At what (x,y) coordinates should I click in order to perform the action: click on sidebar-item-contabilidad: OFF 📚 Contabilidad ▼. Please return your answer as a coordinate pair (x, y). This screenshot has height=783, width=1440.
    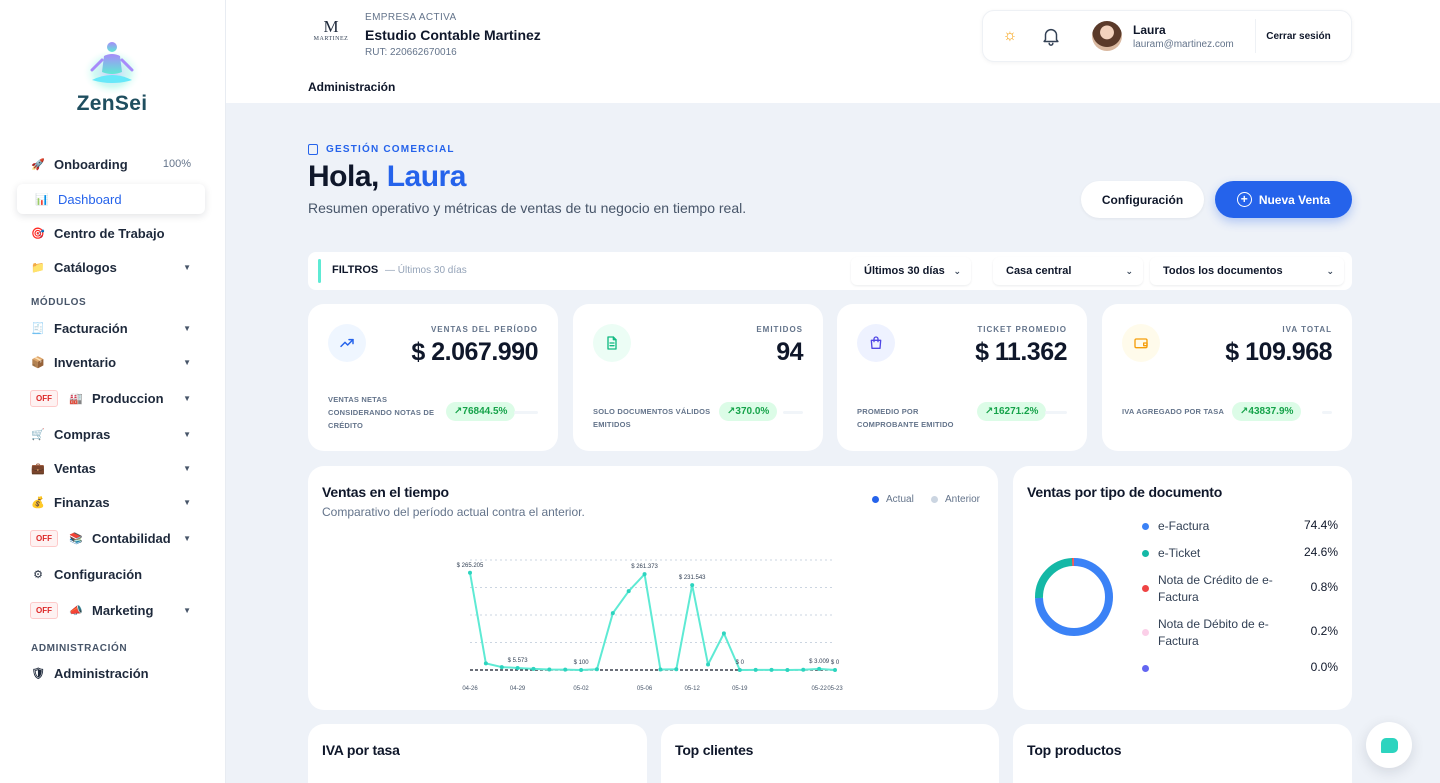
    Looking at the image, I should click on (111, 538).